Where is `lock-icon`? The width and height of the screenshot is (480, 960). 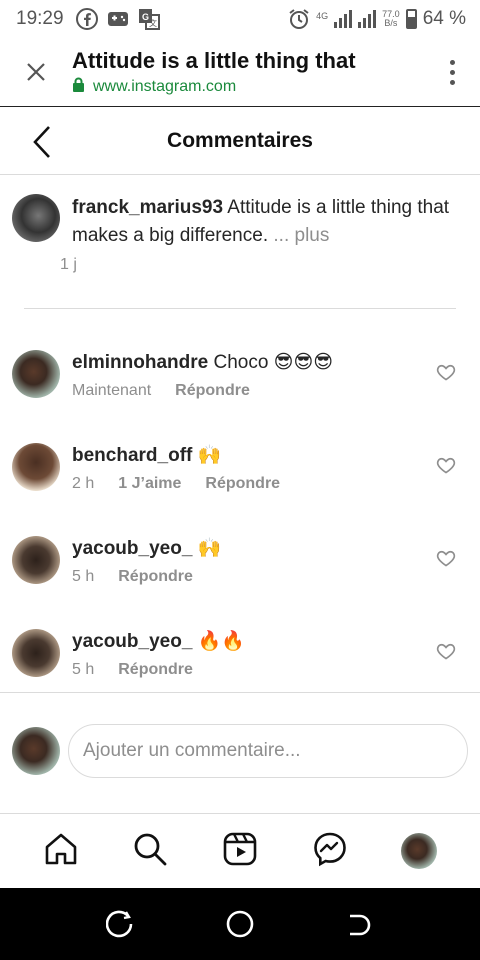
lock-icon is located at coordinates (78, 87).